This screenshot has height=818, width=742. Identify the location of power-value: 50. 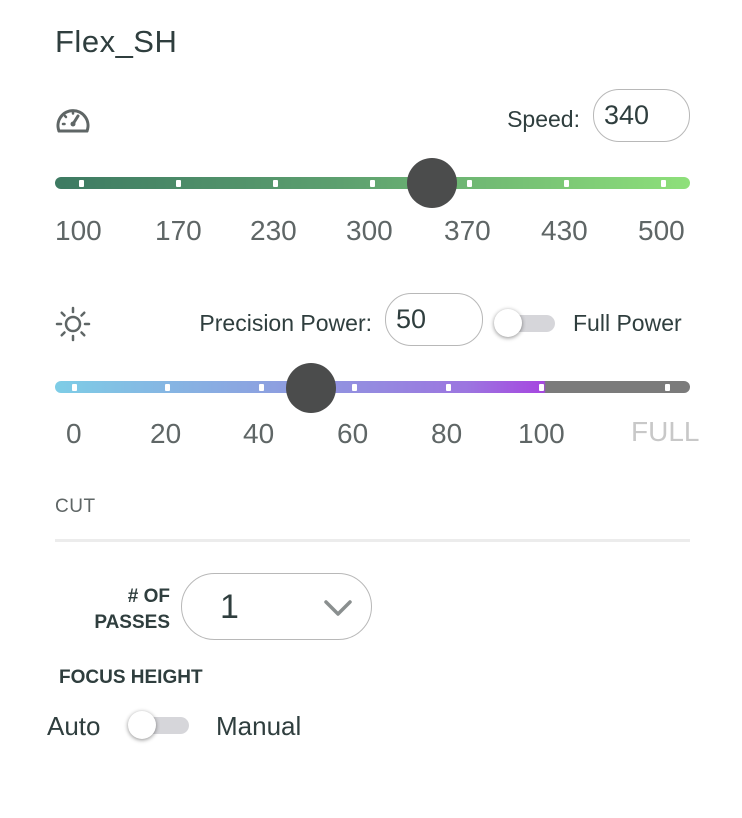
(411, 319).